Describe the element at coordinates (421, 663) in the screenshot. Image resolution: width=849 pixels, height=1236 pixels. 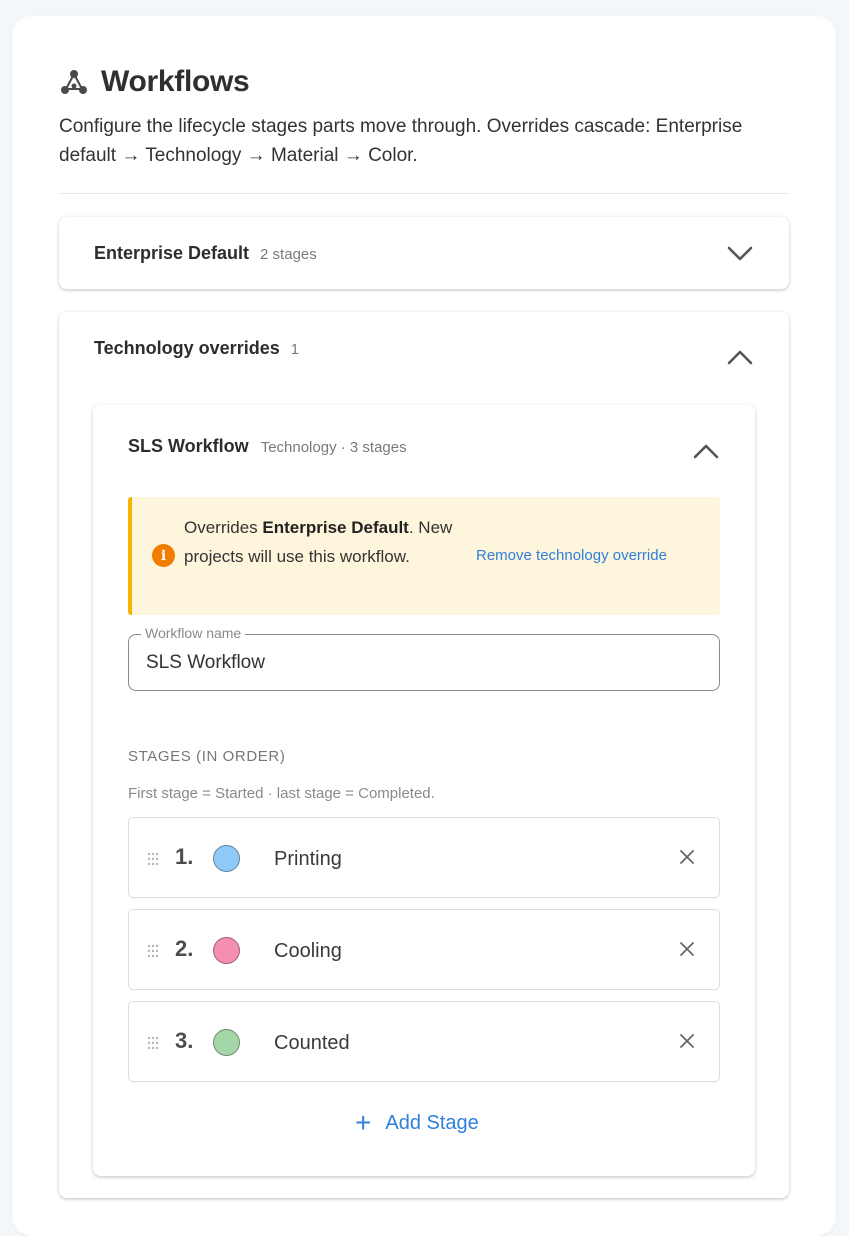
I see `workflow-name-input` at that location.